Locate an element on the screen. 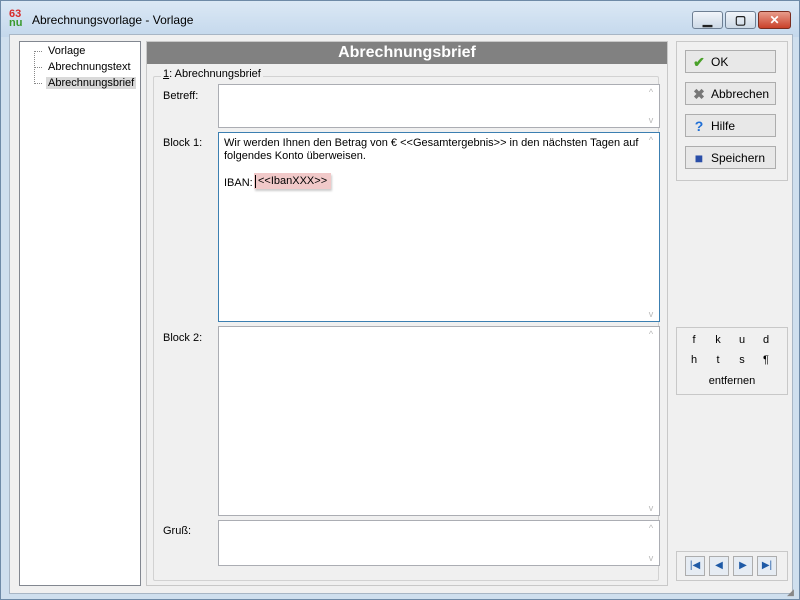  ok-label: OK is located at coordinates (720, 62).